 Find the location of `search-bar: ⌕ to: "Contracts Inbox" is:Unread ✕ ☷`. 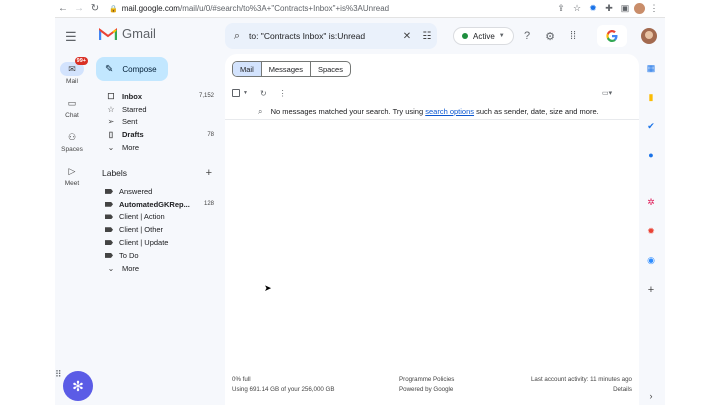

search-bar: ⌕ to: "Contracts Inbox" is:Unread ✕ ☷ is located at coordinates (331, 36).